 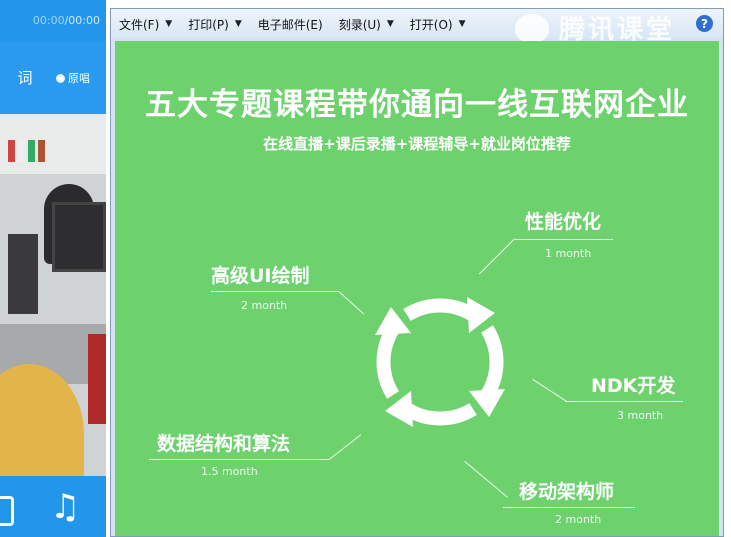 I want to click on menu-email-label: 电子邮件(E), so click(x=290, y=24).